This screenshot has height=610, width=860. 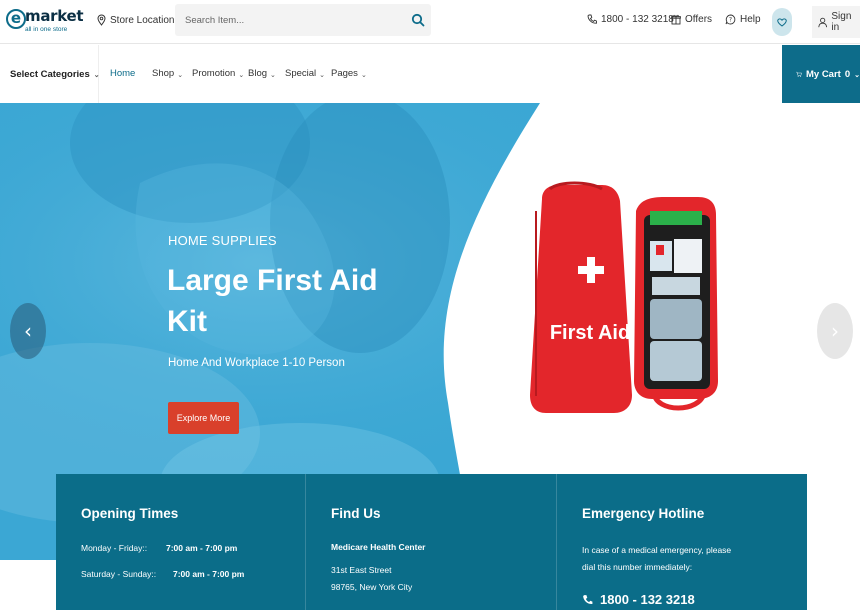 I want to click on hours-day: Saturday - Sunday::, so click(x=119, y=574).